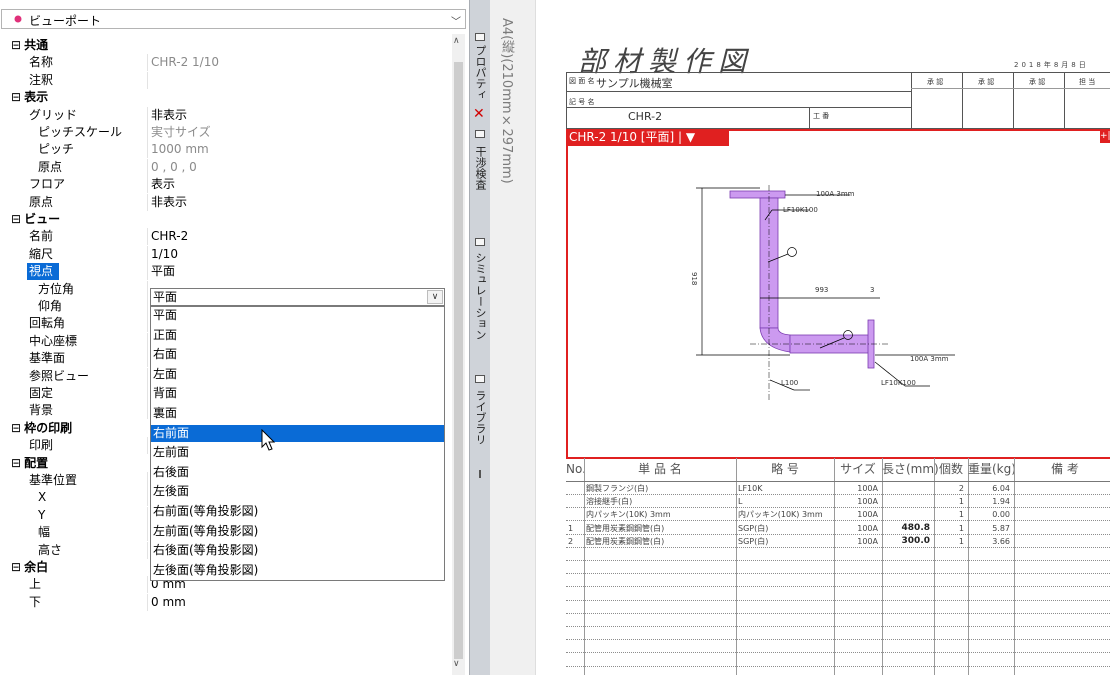  Describe the element at coordinates (297, 354) in the screenshot. I see `viewpoint-option: 右面` at that location.